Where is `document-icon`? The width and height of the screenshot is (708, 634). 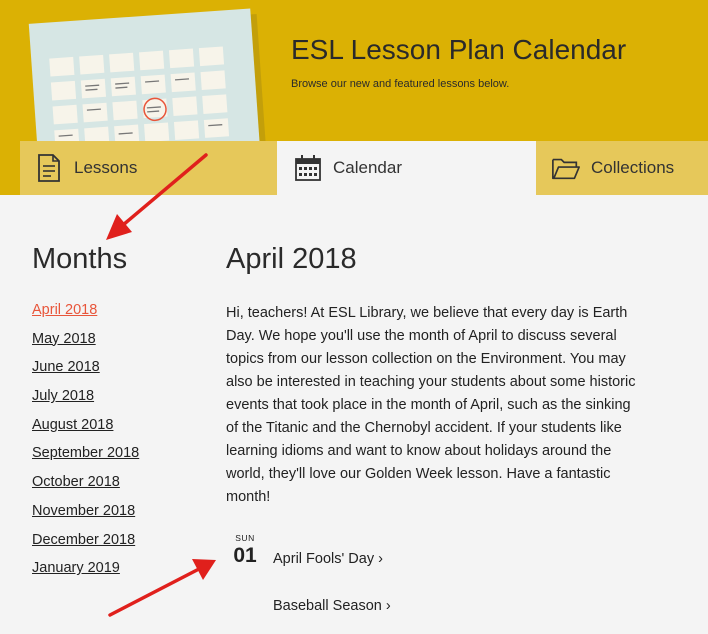 document-icon is located at coordinates (49, 168).